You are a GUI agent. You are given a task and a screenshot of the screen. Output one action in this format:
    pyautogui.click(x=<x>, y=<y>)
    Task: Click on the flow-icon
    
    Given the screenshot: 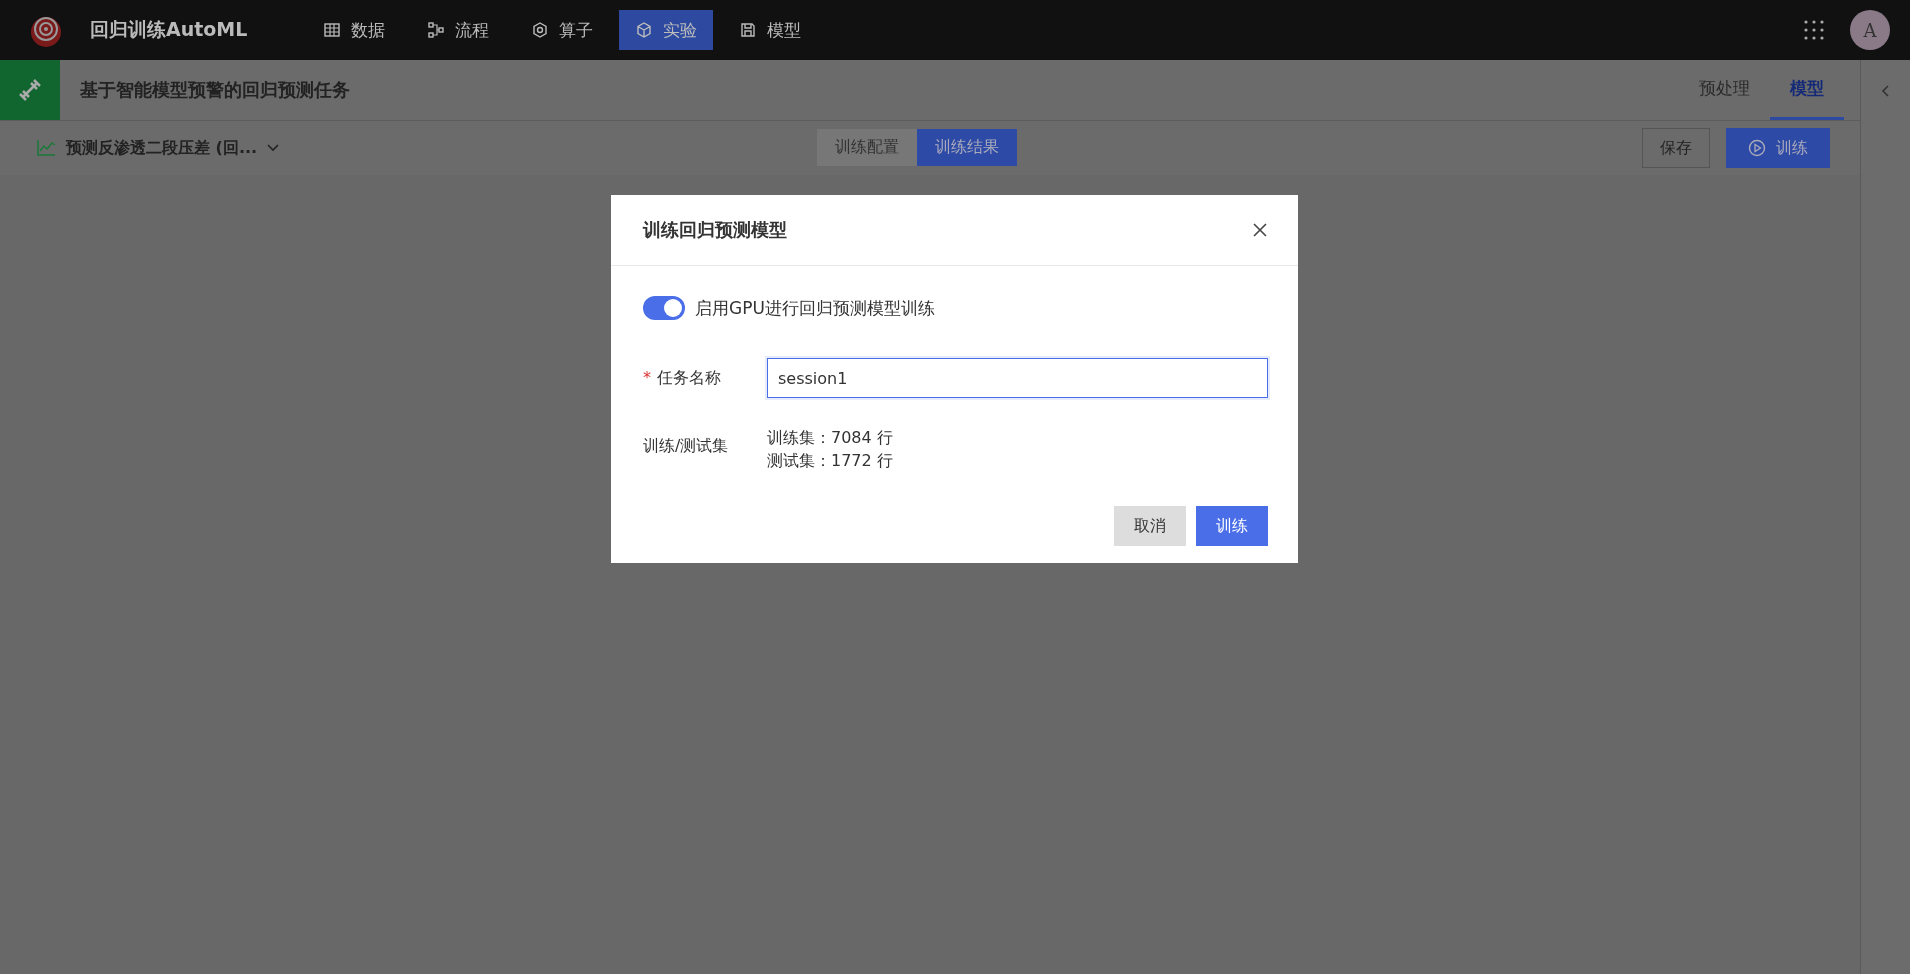 What is the action you would take?
    pyautogui.click(x=436, y=30)
    